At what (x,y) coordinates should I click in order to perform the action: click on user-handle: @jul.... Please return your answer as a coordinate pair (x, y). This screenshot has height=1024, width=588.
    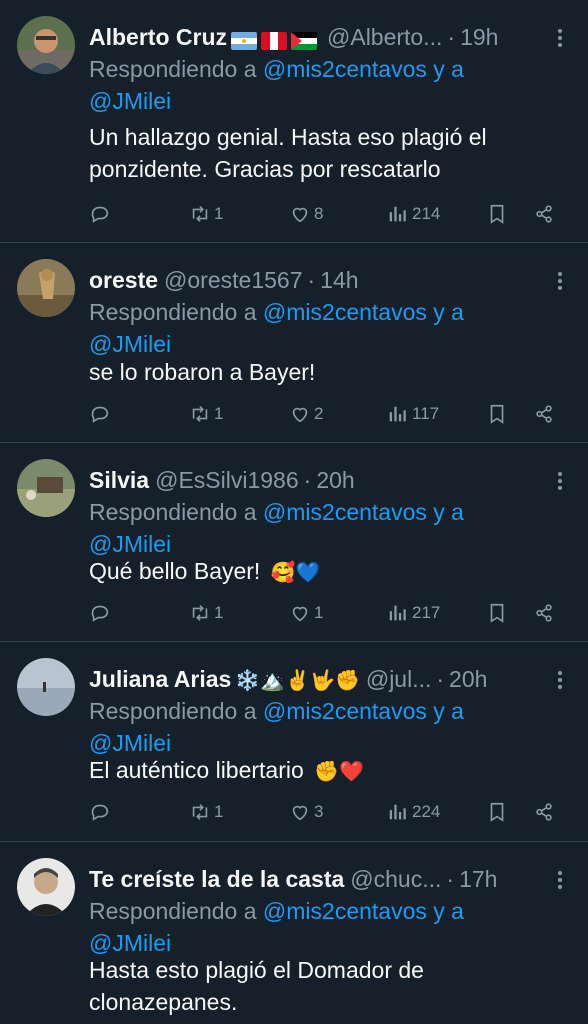
    Looking at the image, I should click on (399, 679).